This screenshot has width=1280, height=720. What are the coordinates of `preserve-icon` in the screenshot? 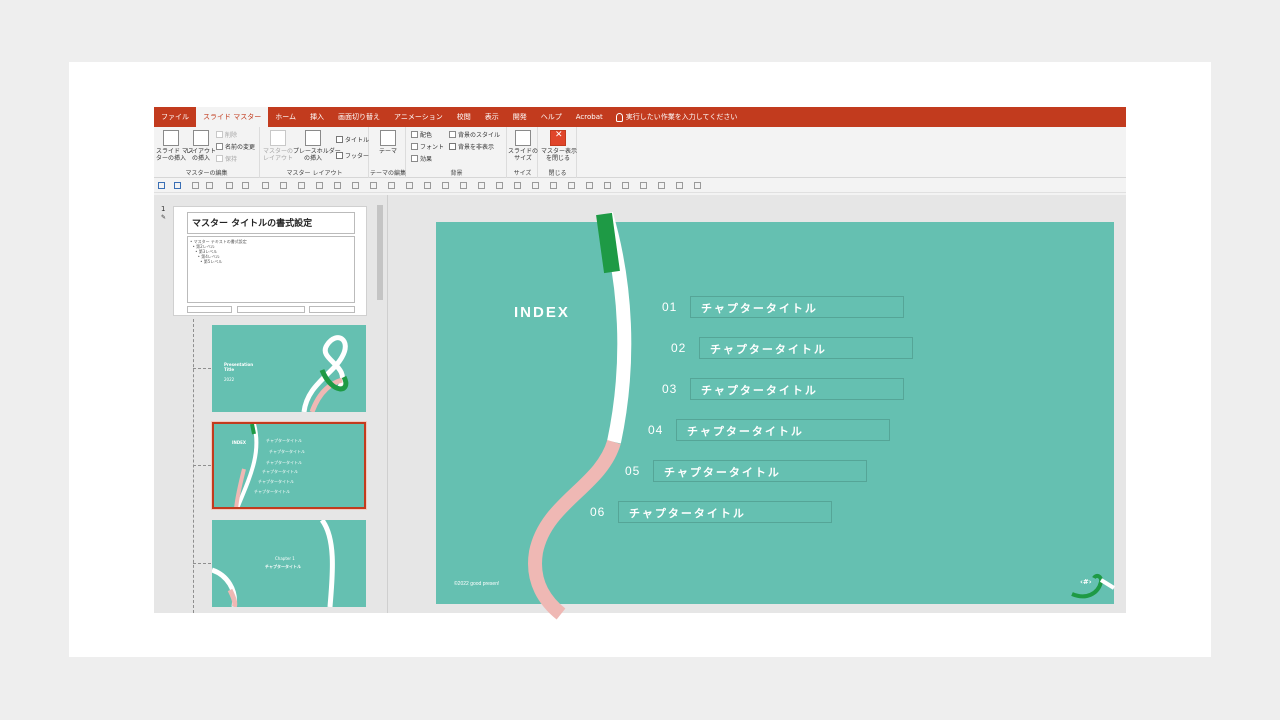 It's located at (219, 158).